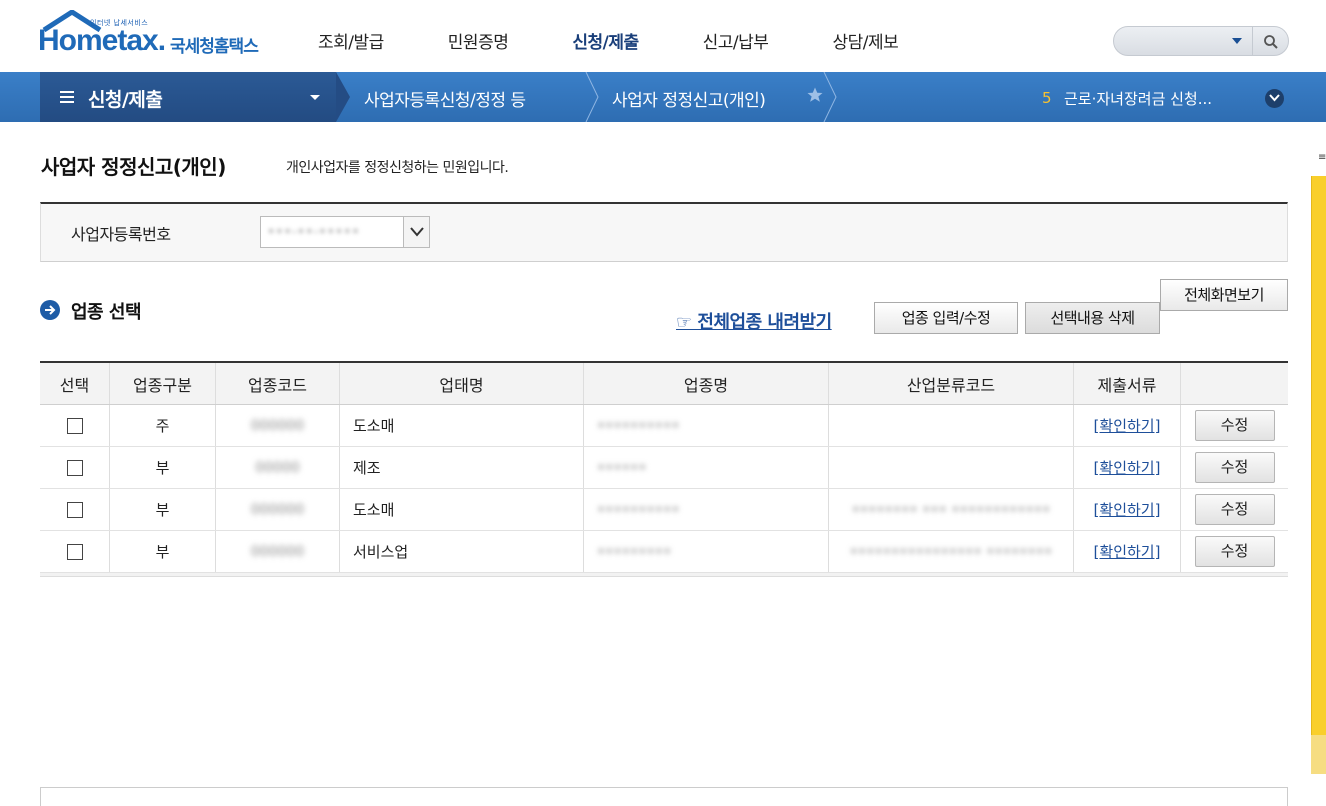 The height and width of the screenshot is (806, 1326). Describe the element at coordinates (664, 796) in the screenshot. I see `bottom-panel` at that location.